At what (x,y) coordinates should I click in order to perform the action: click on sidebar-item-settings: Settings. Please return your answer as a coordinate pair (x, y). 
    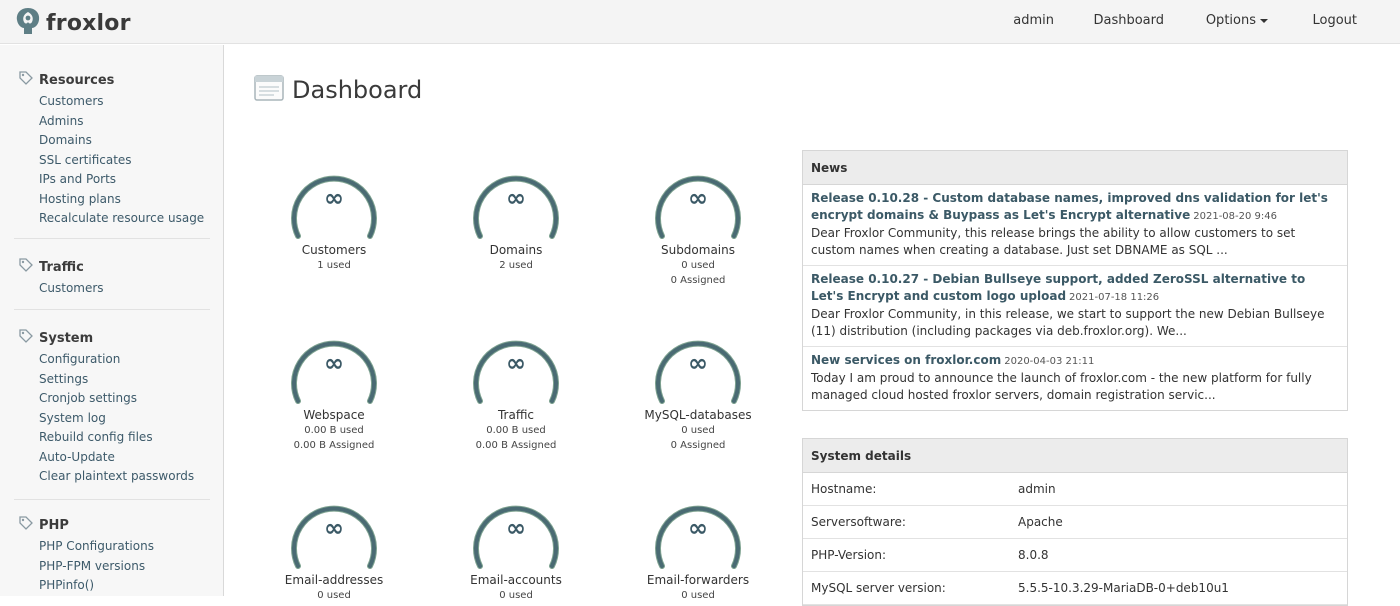
    Looking at the image, I should click on (124, 380).